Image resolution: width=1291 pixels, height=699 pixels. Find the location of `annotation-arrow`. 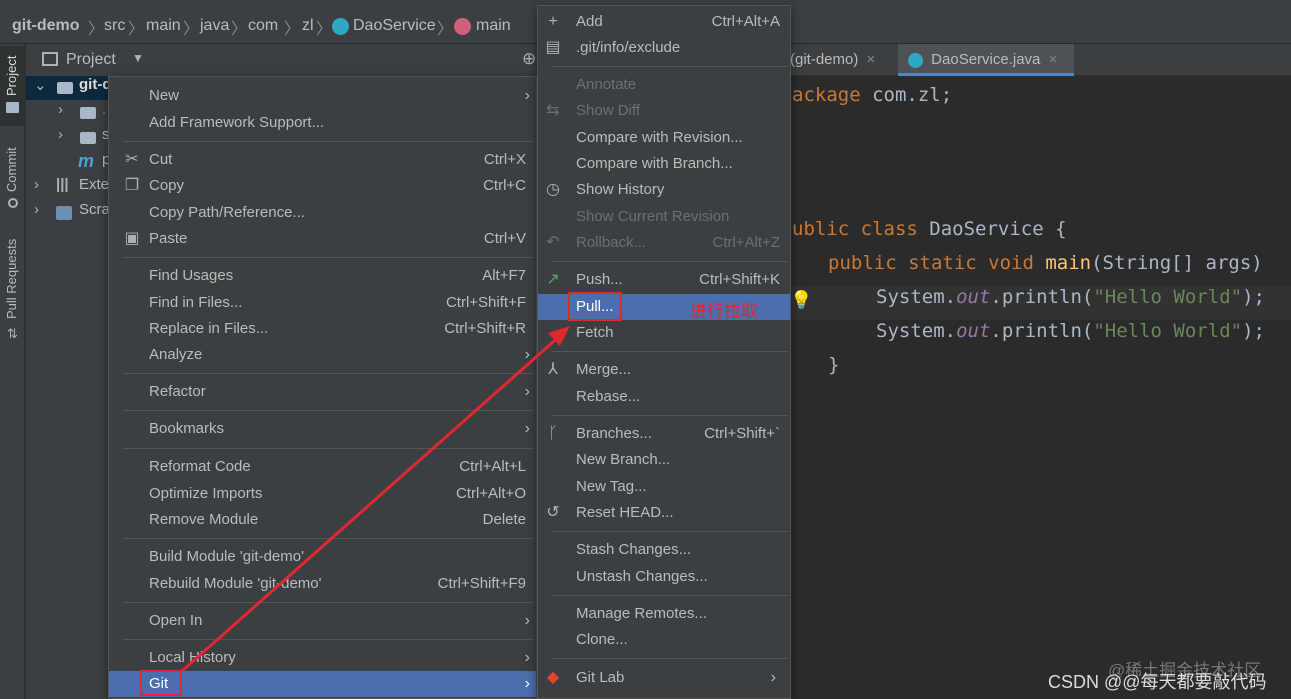

annotation-arrow is located at coordinates (375, 499).